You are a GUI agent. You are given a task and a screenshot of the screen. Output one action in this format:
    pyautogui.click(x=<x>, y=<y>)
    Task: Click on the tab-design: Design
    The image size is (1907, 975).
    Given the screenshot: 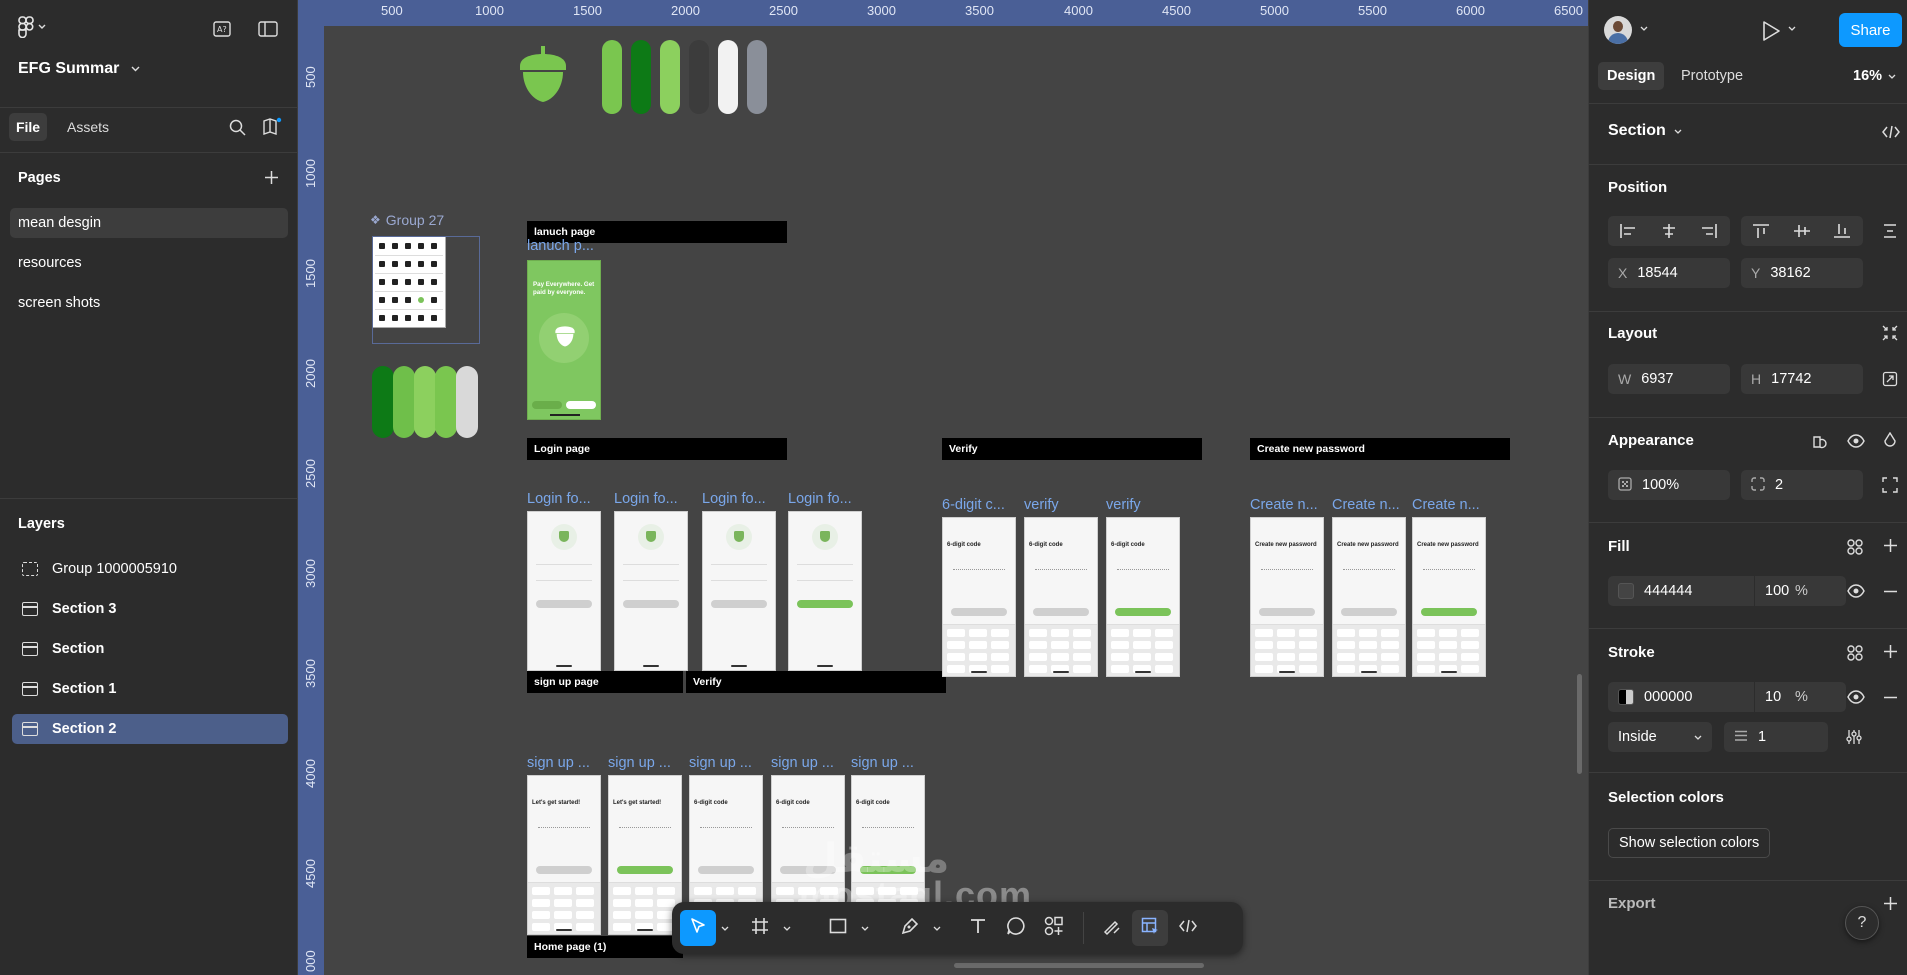 What is the action you would take?
    pyautogui.click(x=1631, y=76)
    